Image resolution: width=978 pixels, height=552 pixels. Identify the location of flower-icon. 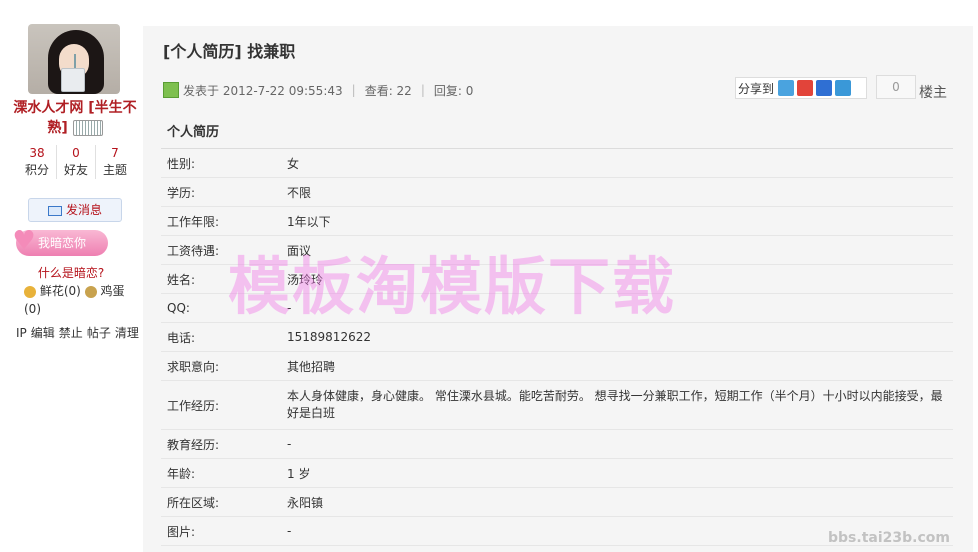
(30, 291).